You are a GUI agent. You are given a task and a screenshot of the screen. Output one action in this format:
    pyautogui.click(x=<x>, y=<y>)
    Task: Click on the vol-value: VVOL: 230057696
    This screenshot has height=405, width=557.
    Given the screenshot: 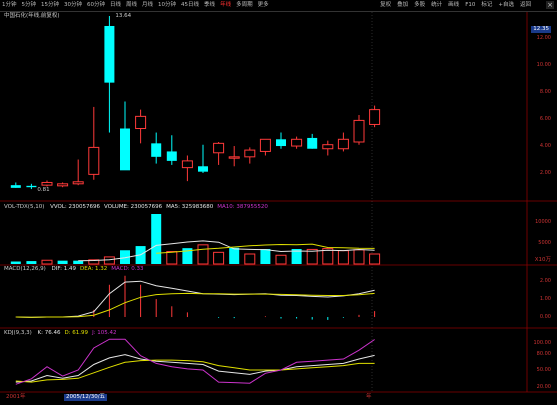 What is the action you would take?
    pyautogui.click(x=75, y=207)
    